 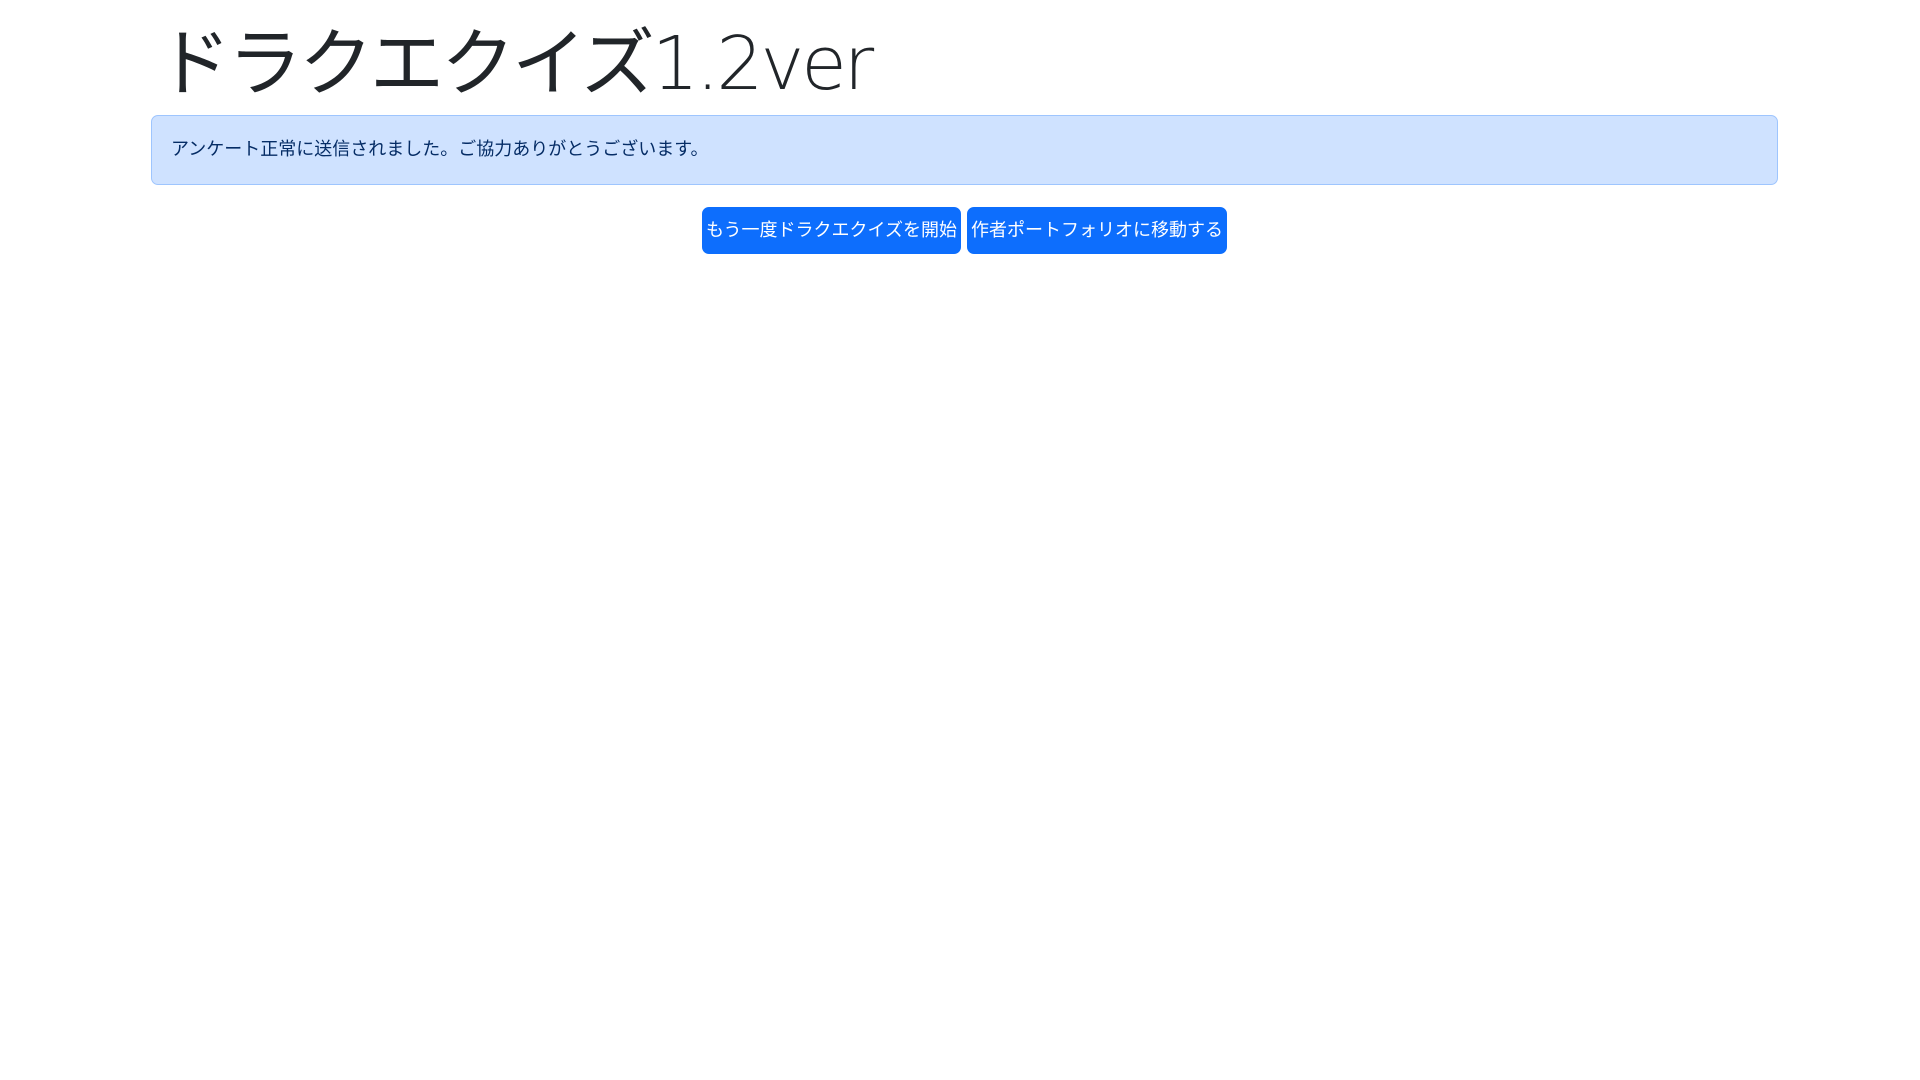 I want to click on action-buttons: もう一度ドラクエクイズを開始 作者ポートフォリオに移動する, so click(x=964, y=230).